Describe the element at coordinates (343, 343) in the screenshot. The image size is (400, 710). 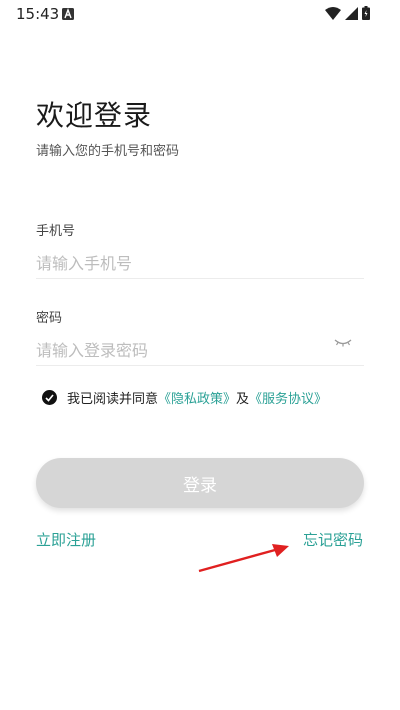
I see `eye-closed-icon` at that location.